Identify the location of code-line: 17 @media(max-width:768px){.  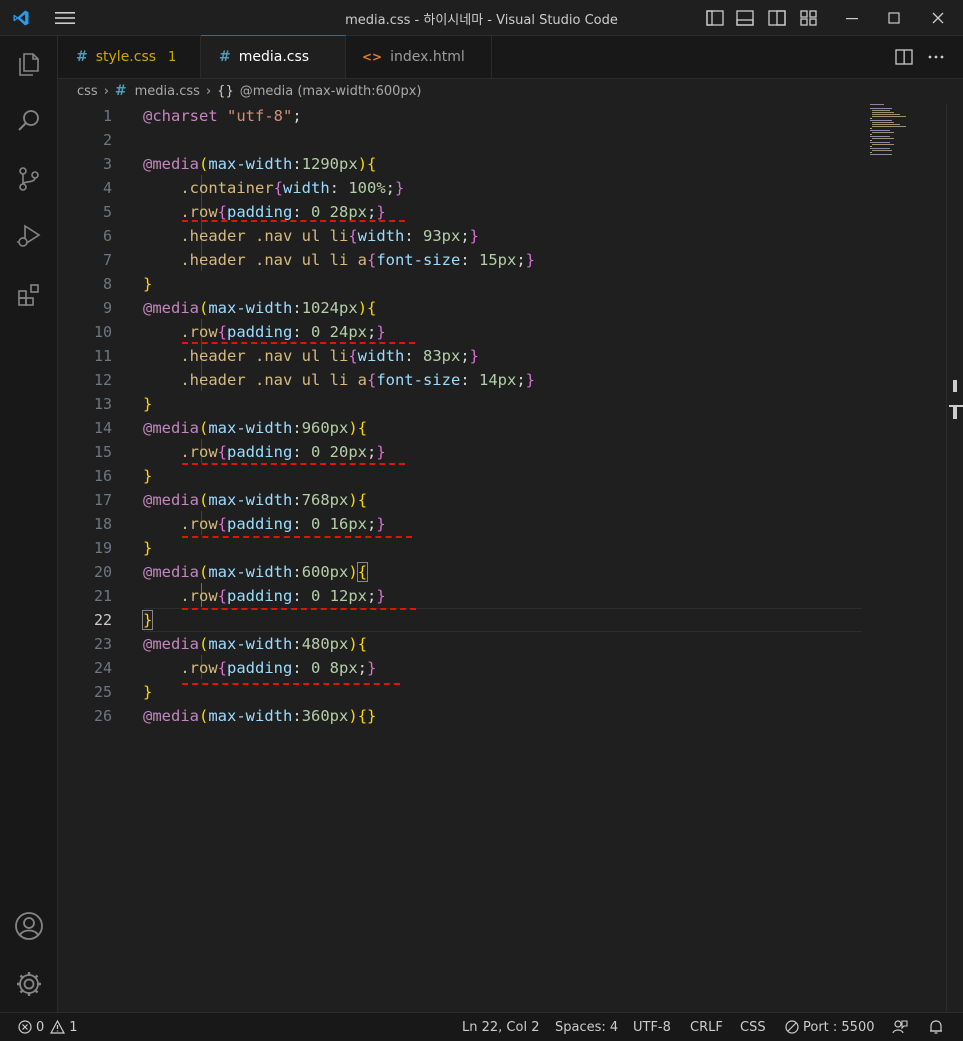
(460, 500).